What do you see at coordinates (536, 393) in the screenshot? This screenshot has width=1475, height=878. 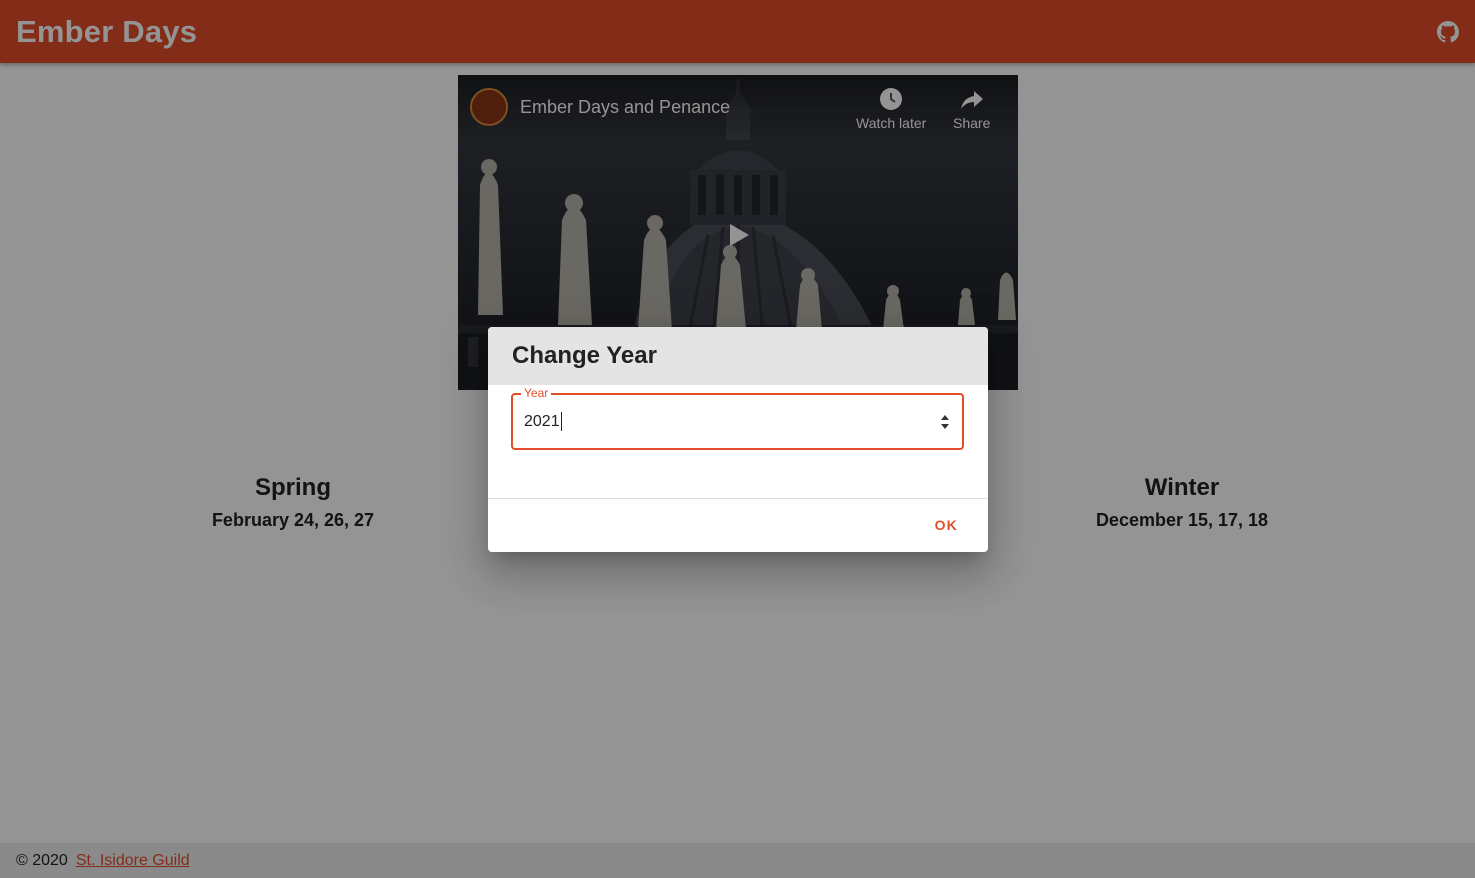 I see `year-field-label: Year` at bounding box center [536, 393].